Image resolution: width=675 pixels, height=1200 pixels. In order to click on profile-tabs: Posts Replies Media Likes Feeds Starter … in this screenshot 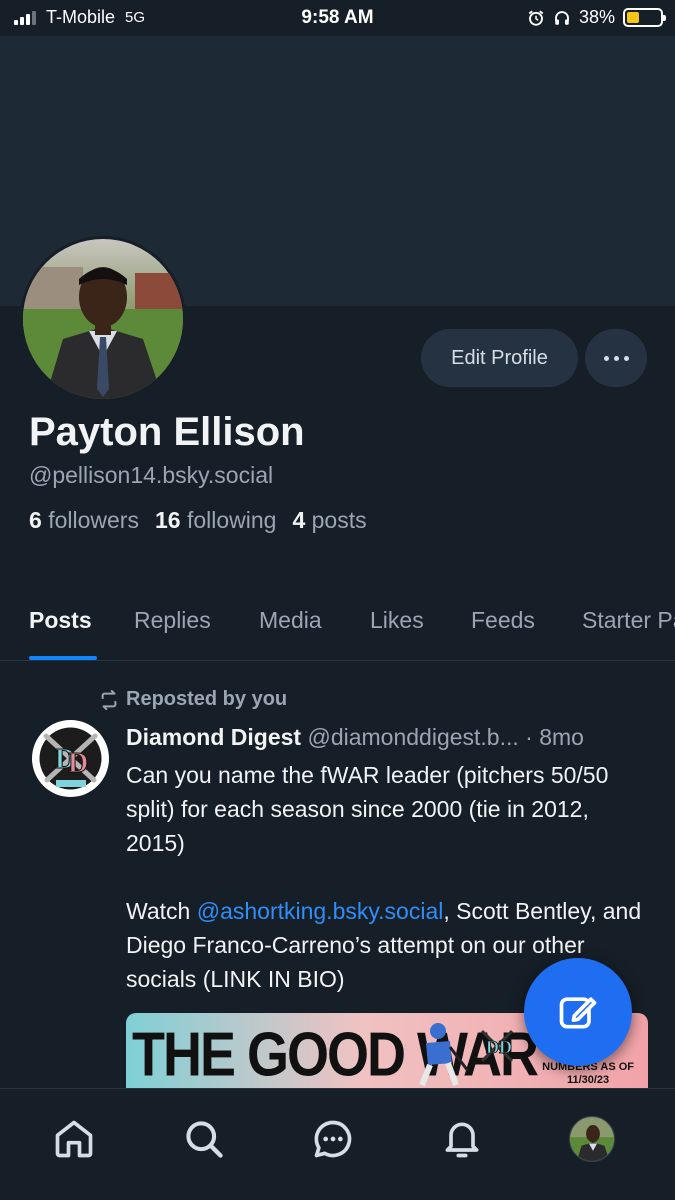, I will do `click(337, 630)`.